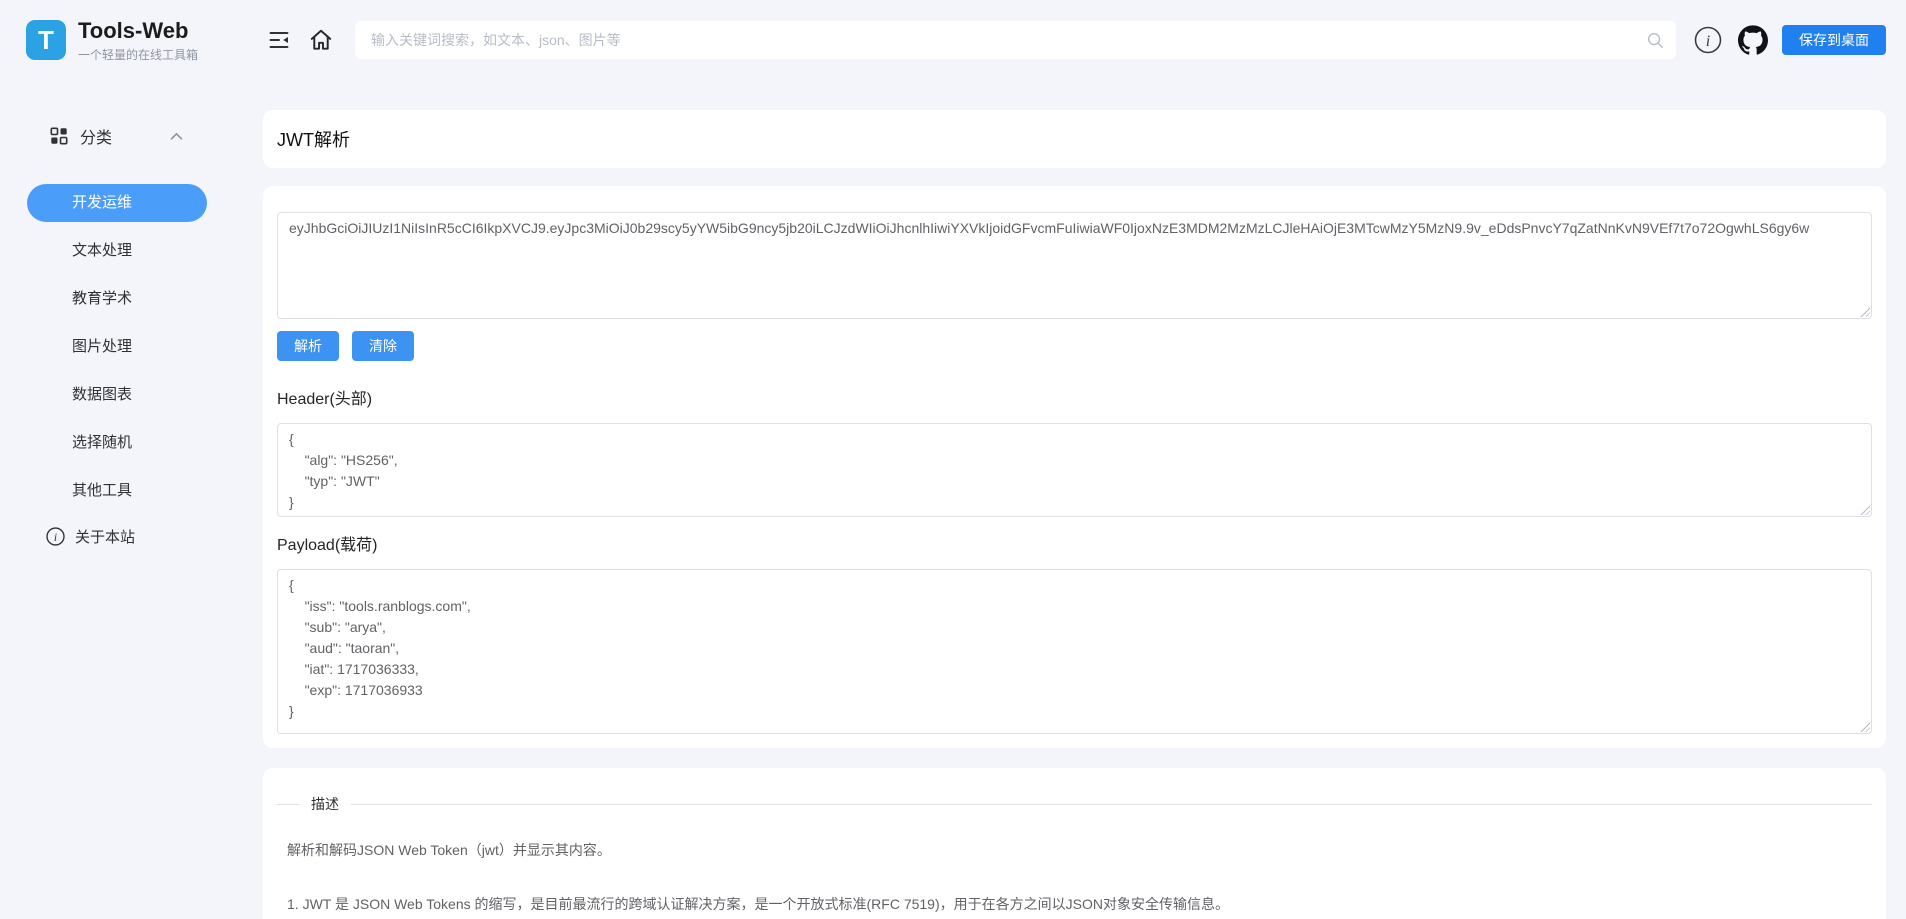  What do you see at coordinates (96, 138) in the screenshot?
I see `category-label: 分类` at bounding box center [96, 138].